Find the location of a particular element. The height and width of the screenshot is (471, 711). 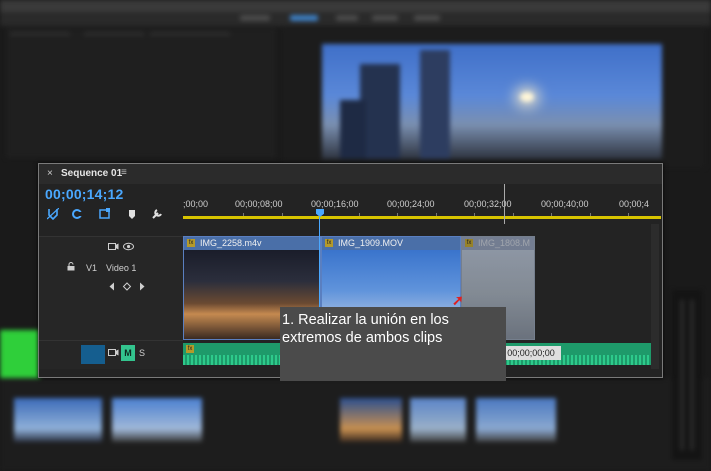

sequence-tab: Sequence 01 is located at coordinates (91, 173).